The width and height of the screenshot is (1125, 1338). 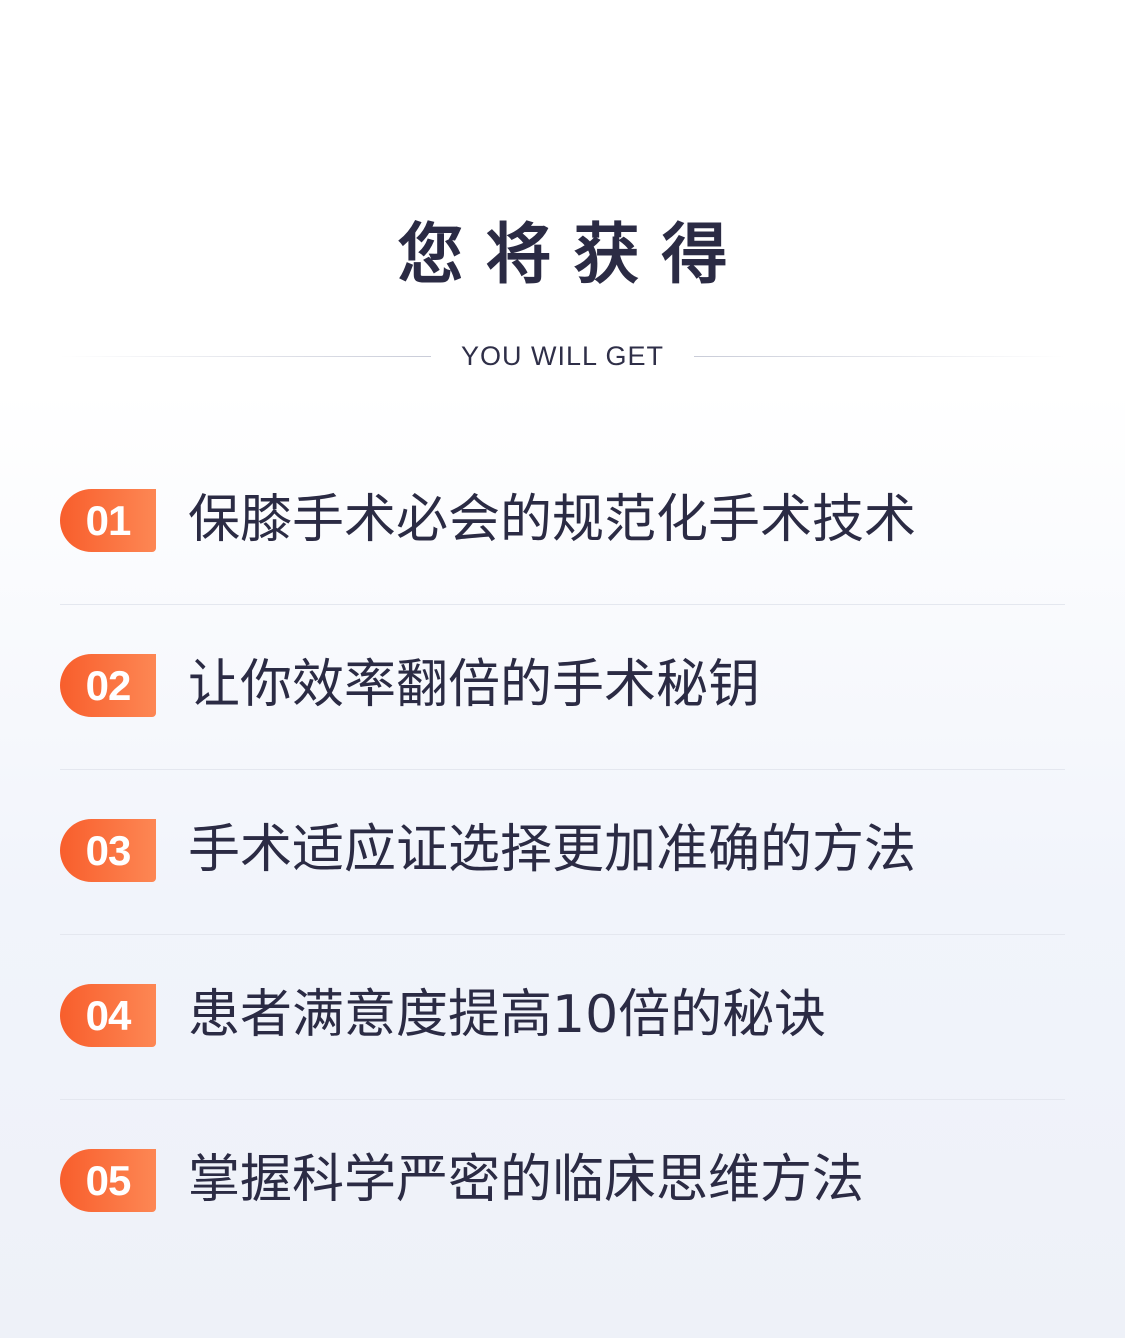 I want to click on list-item: 05 掌握科学严密的临床思维方法, so click(x=562, y=1182).